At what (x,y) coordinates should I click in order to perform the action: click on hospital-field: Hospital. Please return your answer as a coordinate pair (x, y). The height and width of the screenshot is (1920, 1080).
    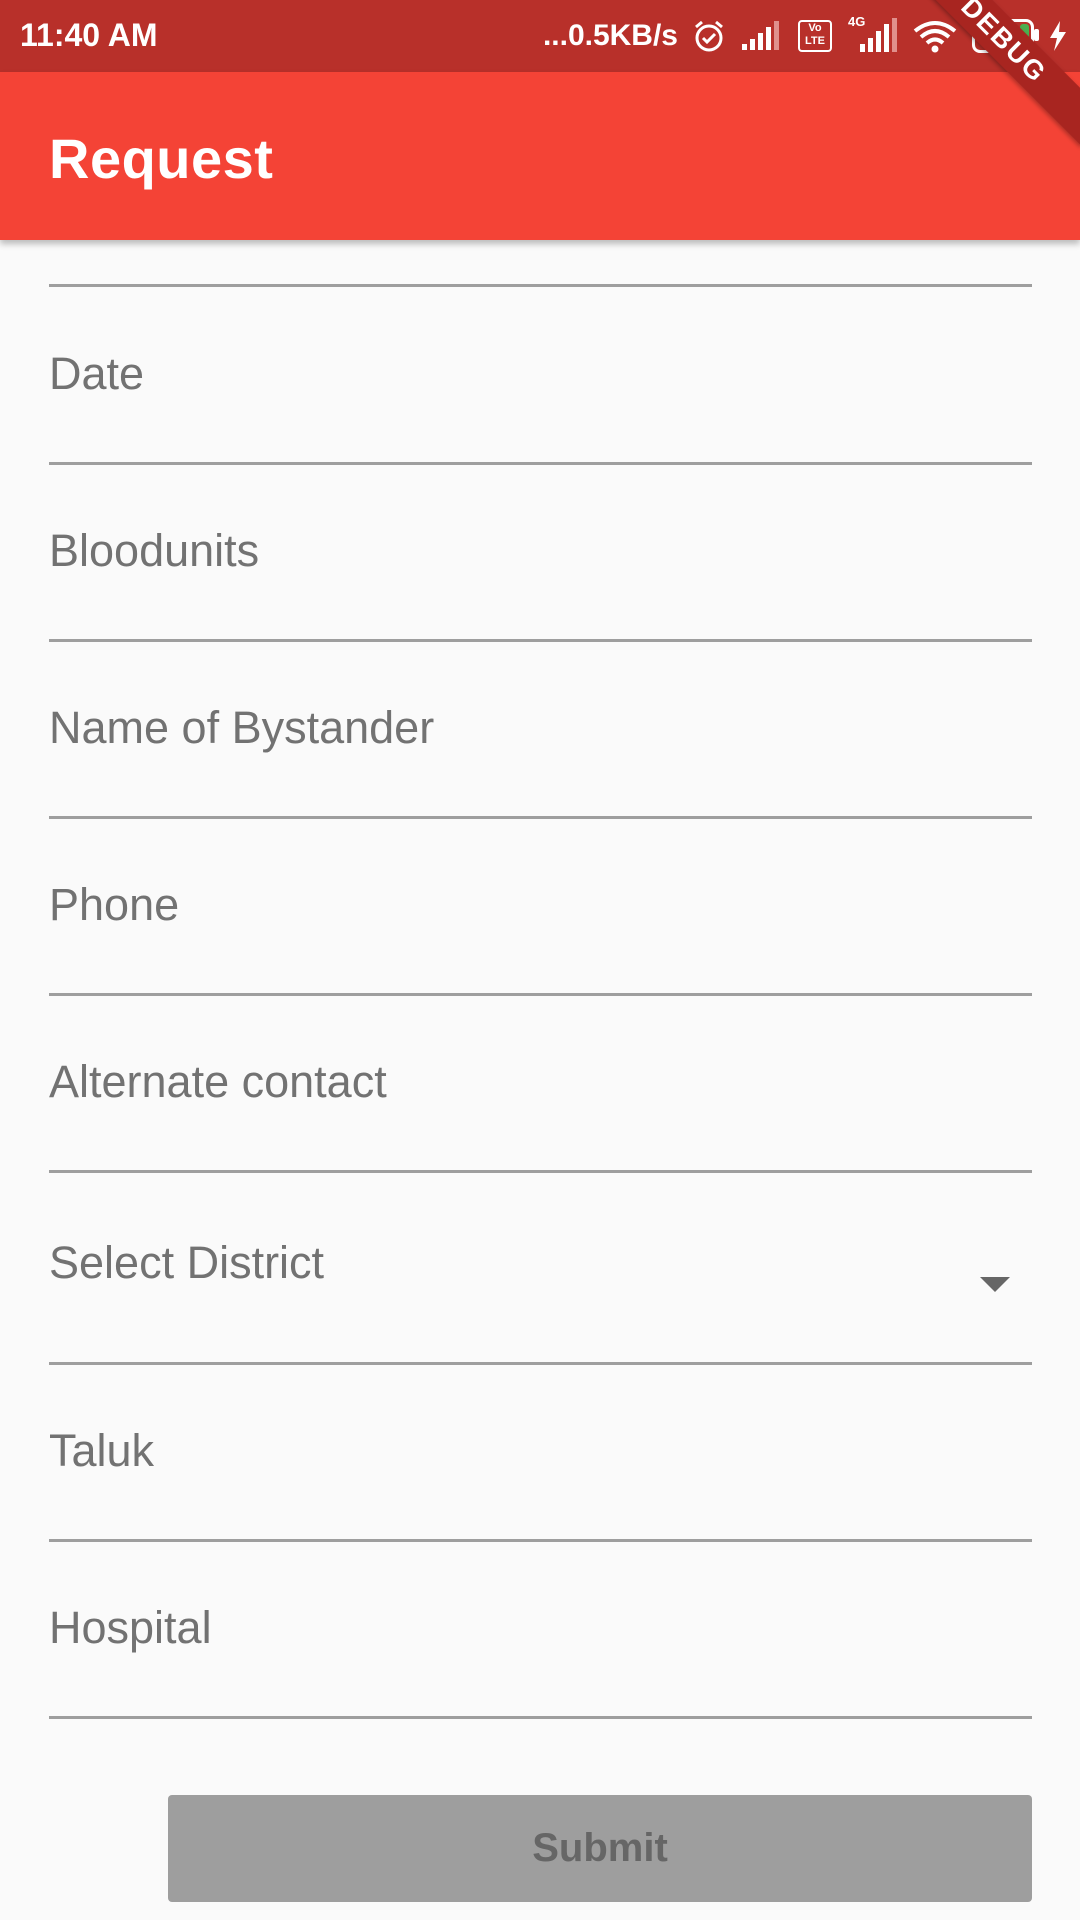
    Looking at the image, I should click on (540, 1630).